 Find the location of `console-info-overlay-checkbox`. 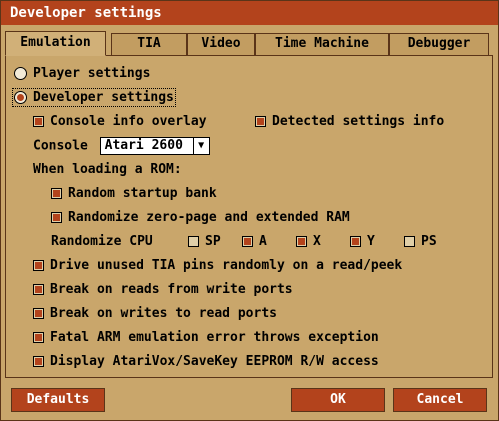

console-info-overlay-checkbox is located at coordinates (38, 121).